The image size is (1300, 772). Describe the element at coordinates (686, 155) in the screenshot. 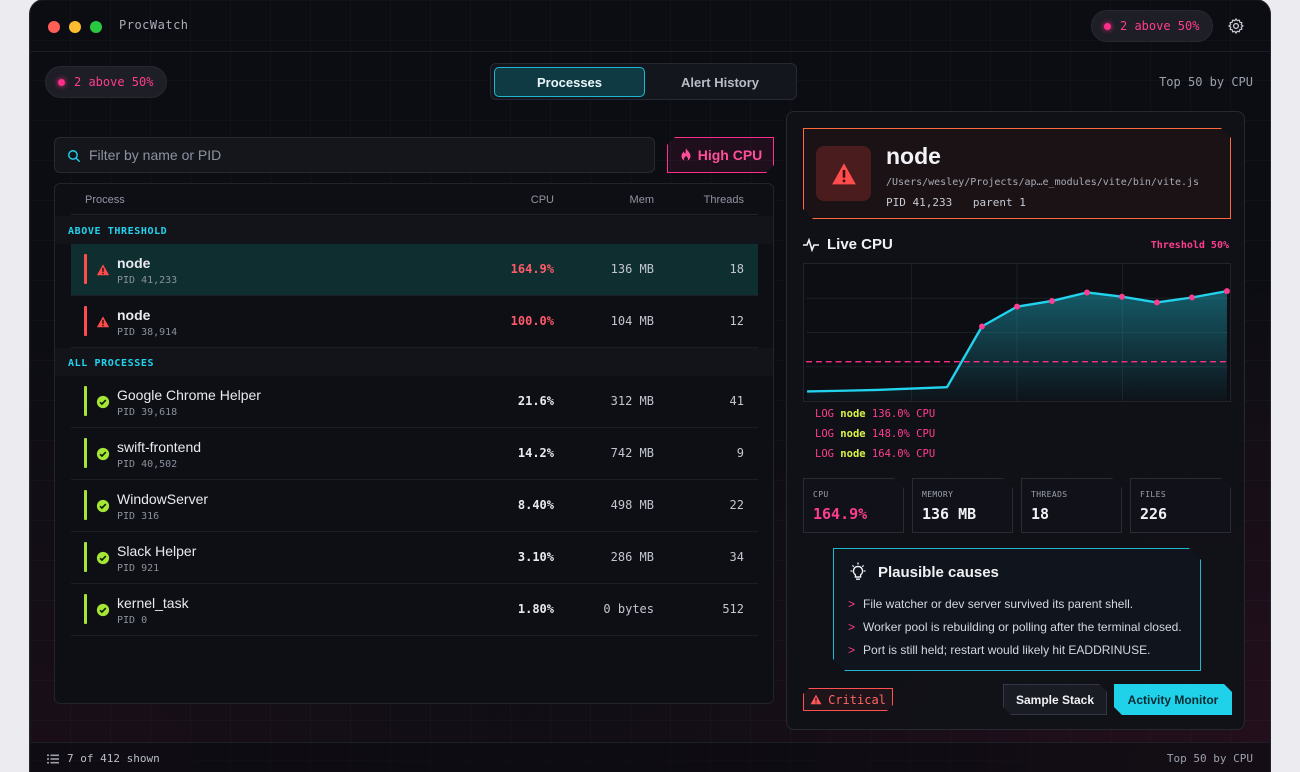

I see `flame-icon` at that location.